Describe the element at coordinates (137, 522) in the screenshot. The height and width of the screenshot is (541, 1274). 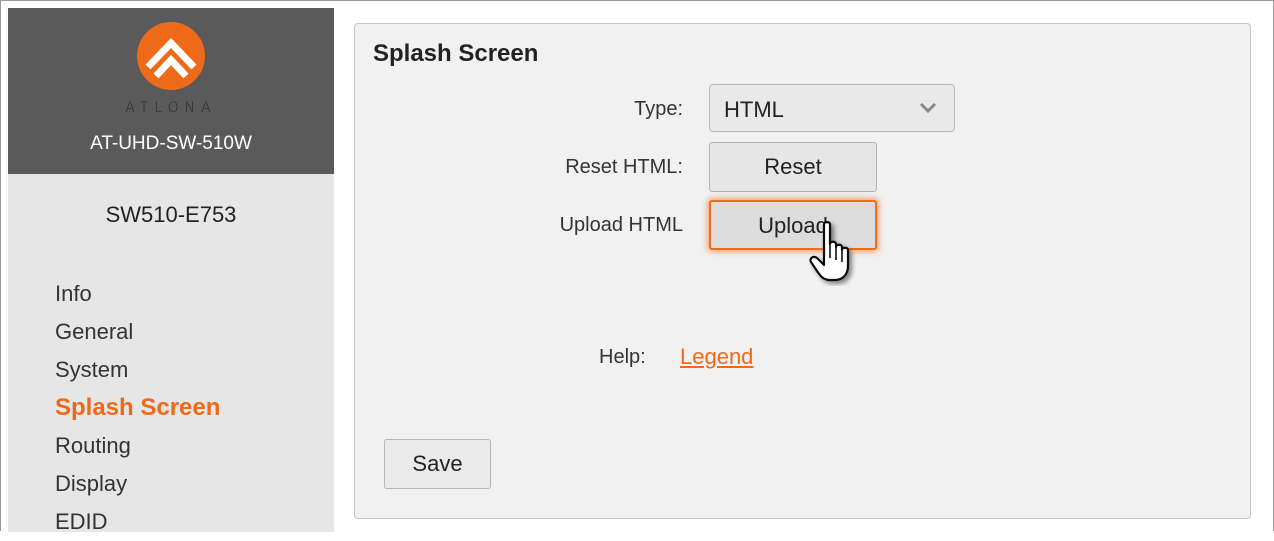
I see `sidebar-item-edid: EDID` at that location.